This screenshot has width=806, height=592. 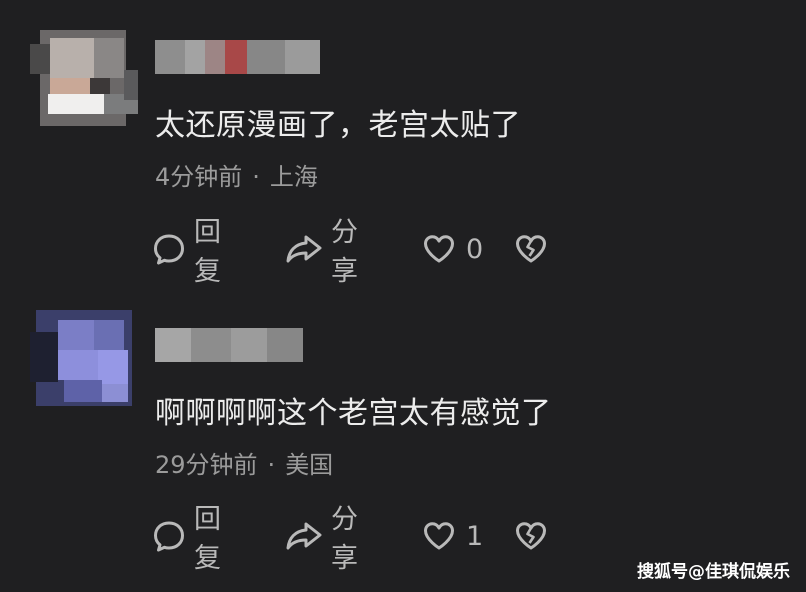 I want to click on comment-location: 上海, so click(x=293, y=177).